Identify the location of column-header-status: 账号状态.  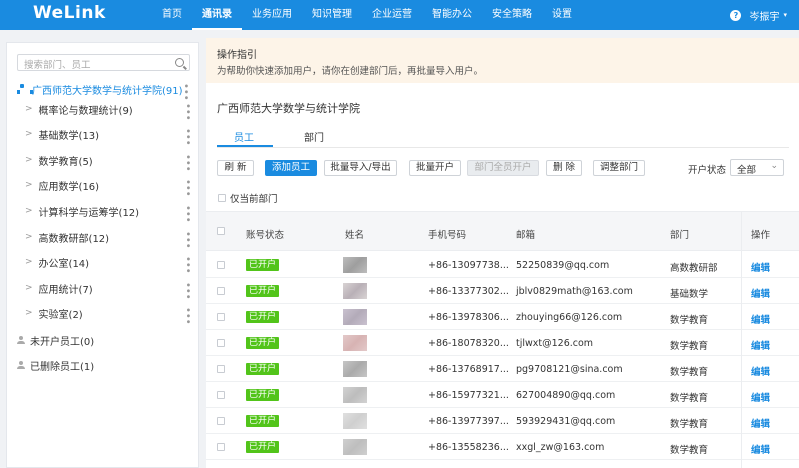
(265, 234).